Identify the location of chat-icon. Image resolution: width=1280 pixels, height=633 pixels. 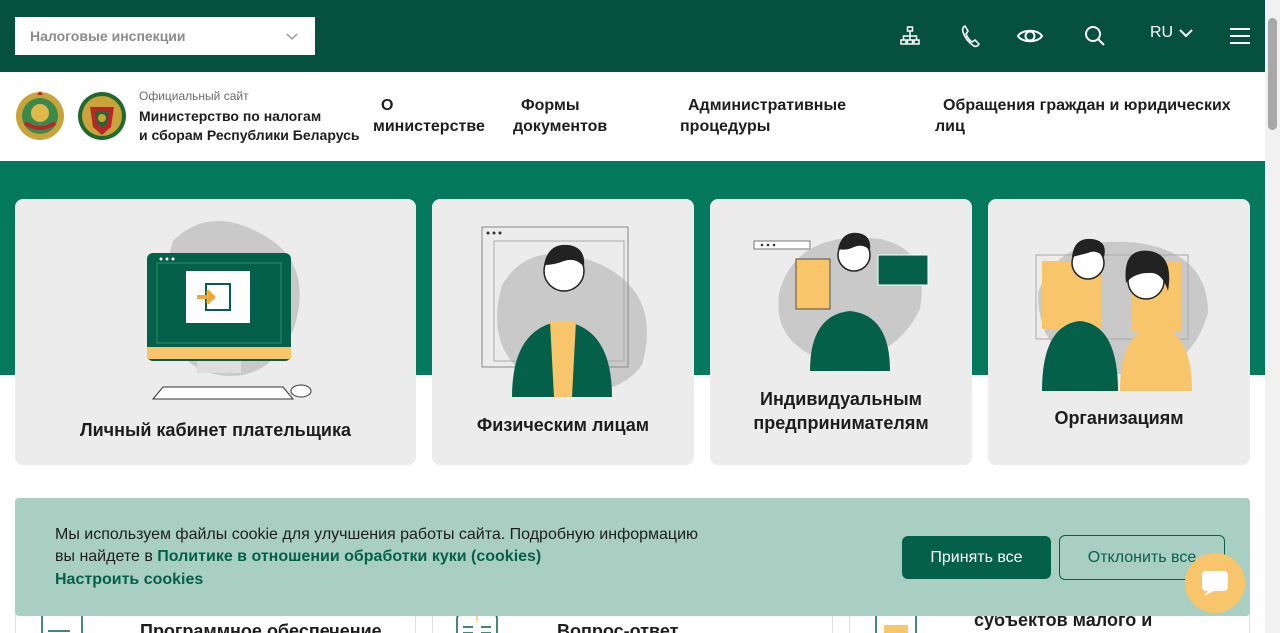
(1215, 583).